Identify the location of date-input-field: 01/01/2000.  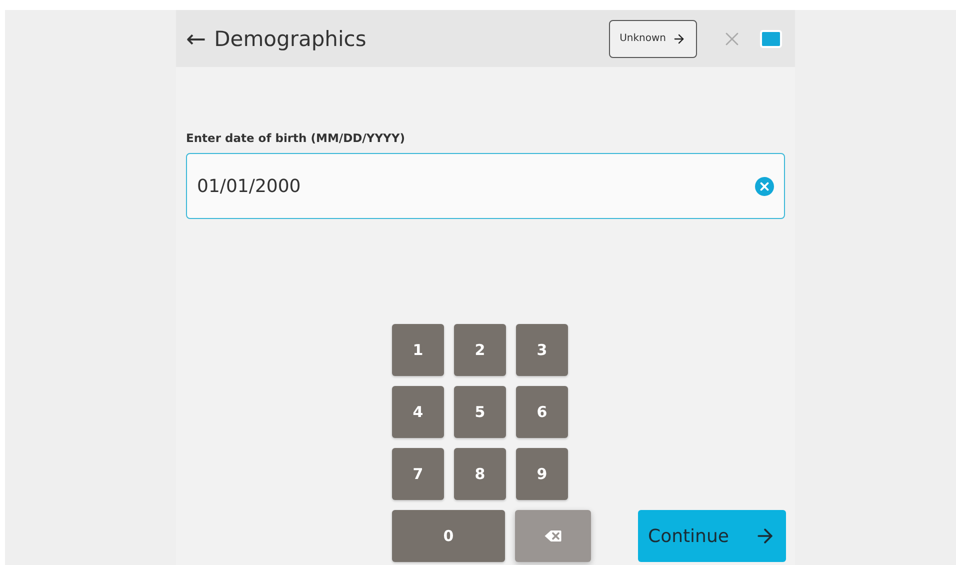
(485, 186).